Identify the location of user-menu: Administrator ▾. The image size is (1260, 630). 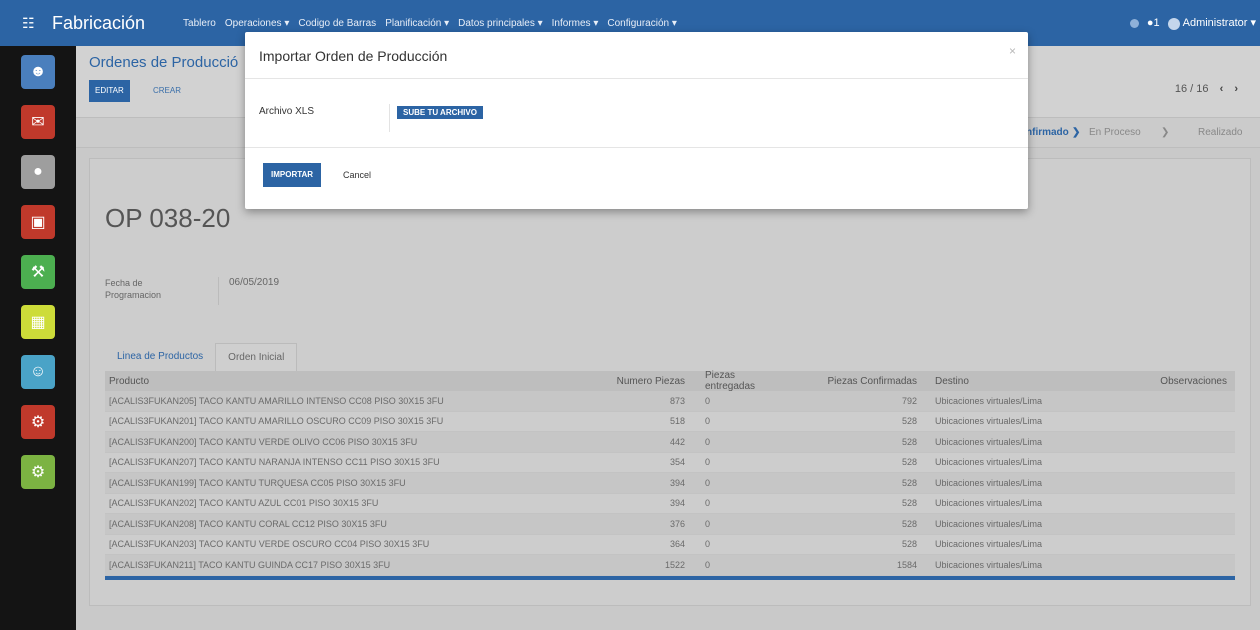
(1211, 23).